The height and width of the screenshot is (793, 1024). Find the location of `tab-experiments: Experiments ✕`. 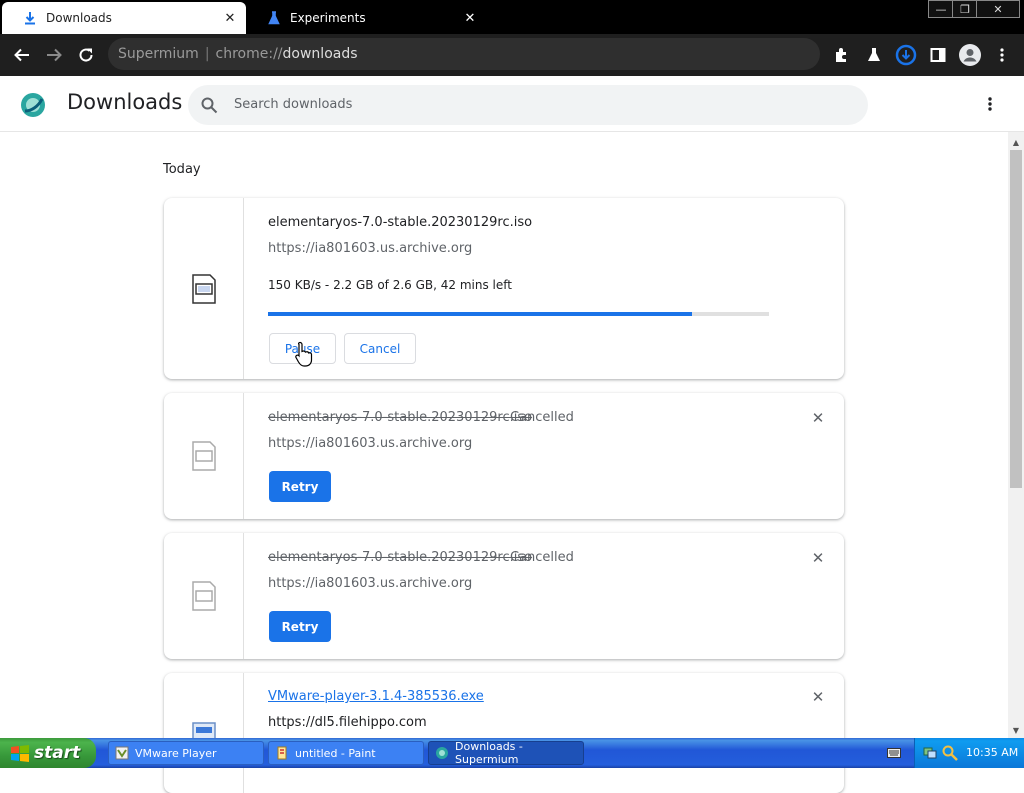

tab-experiments: Experiments ✕ is located at coordinates (366, 18).